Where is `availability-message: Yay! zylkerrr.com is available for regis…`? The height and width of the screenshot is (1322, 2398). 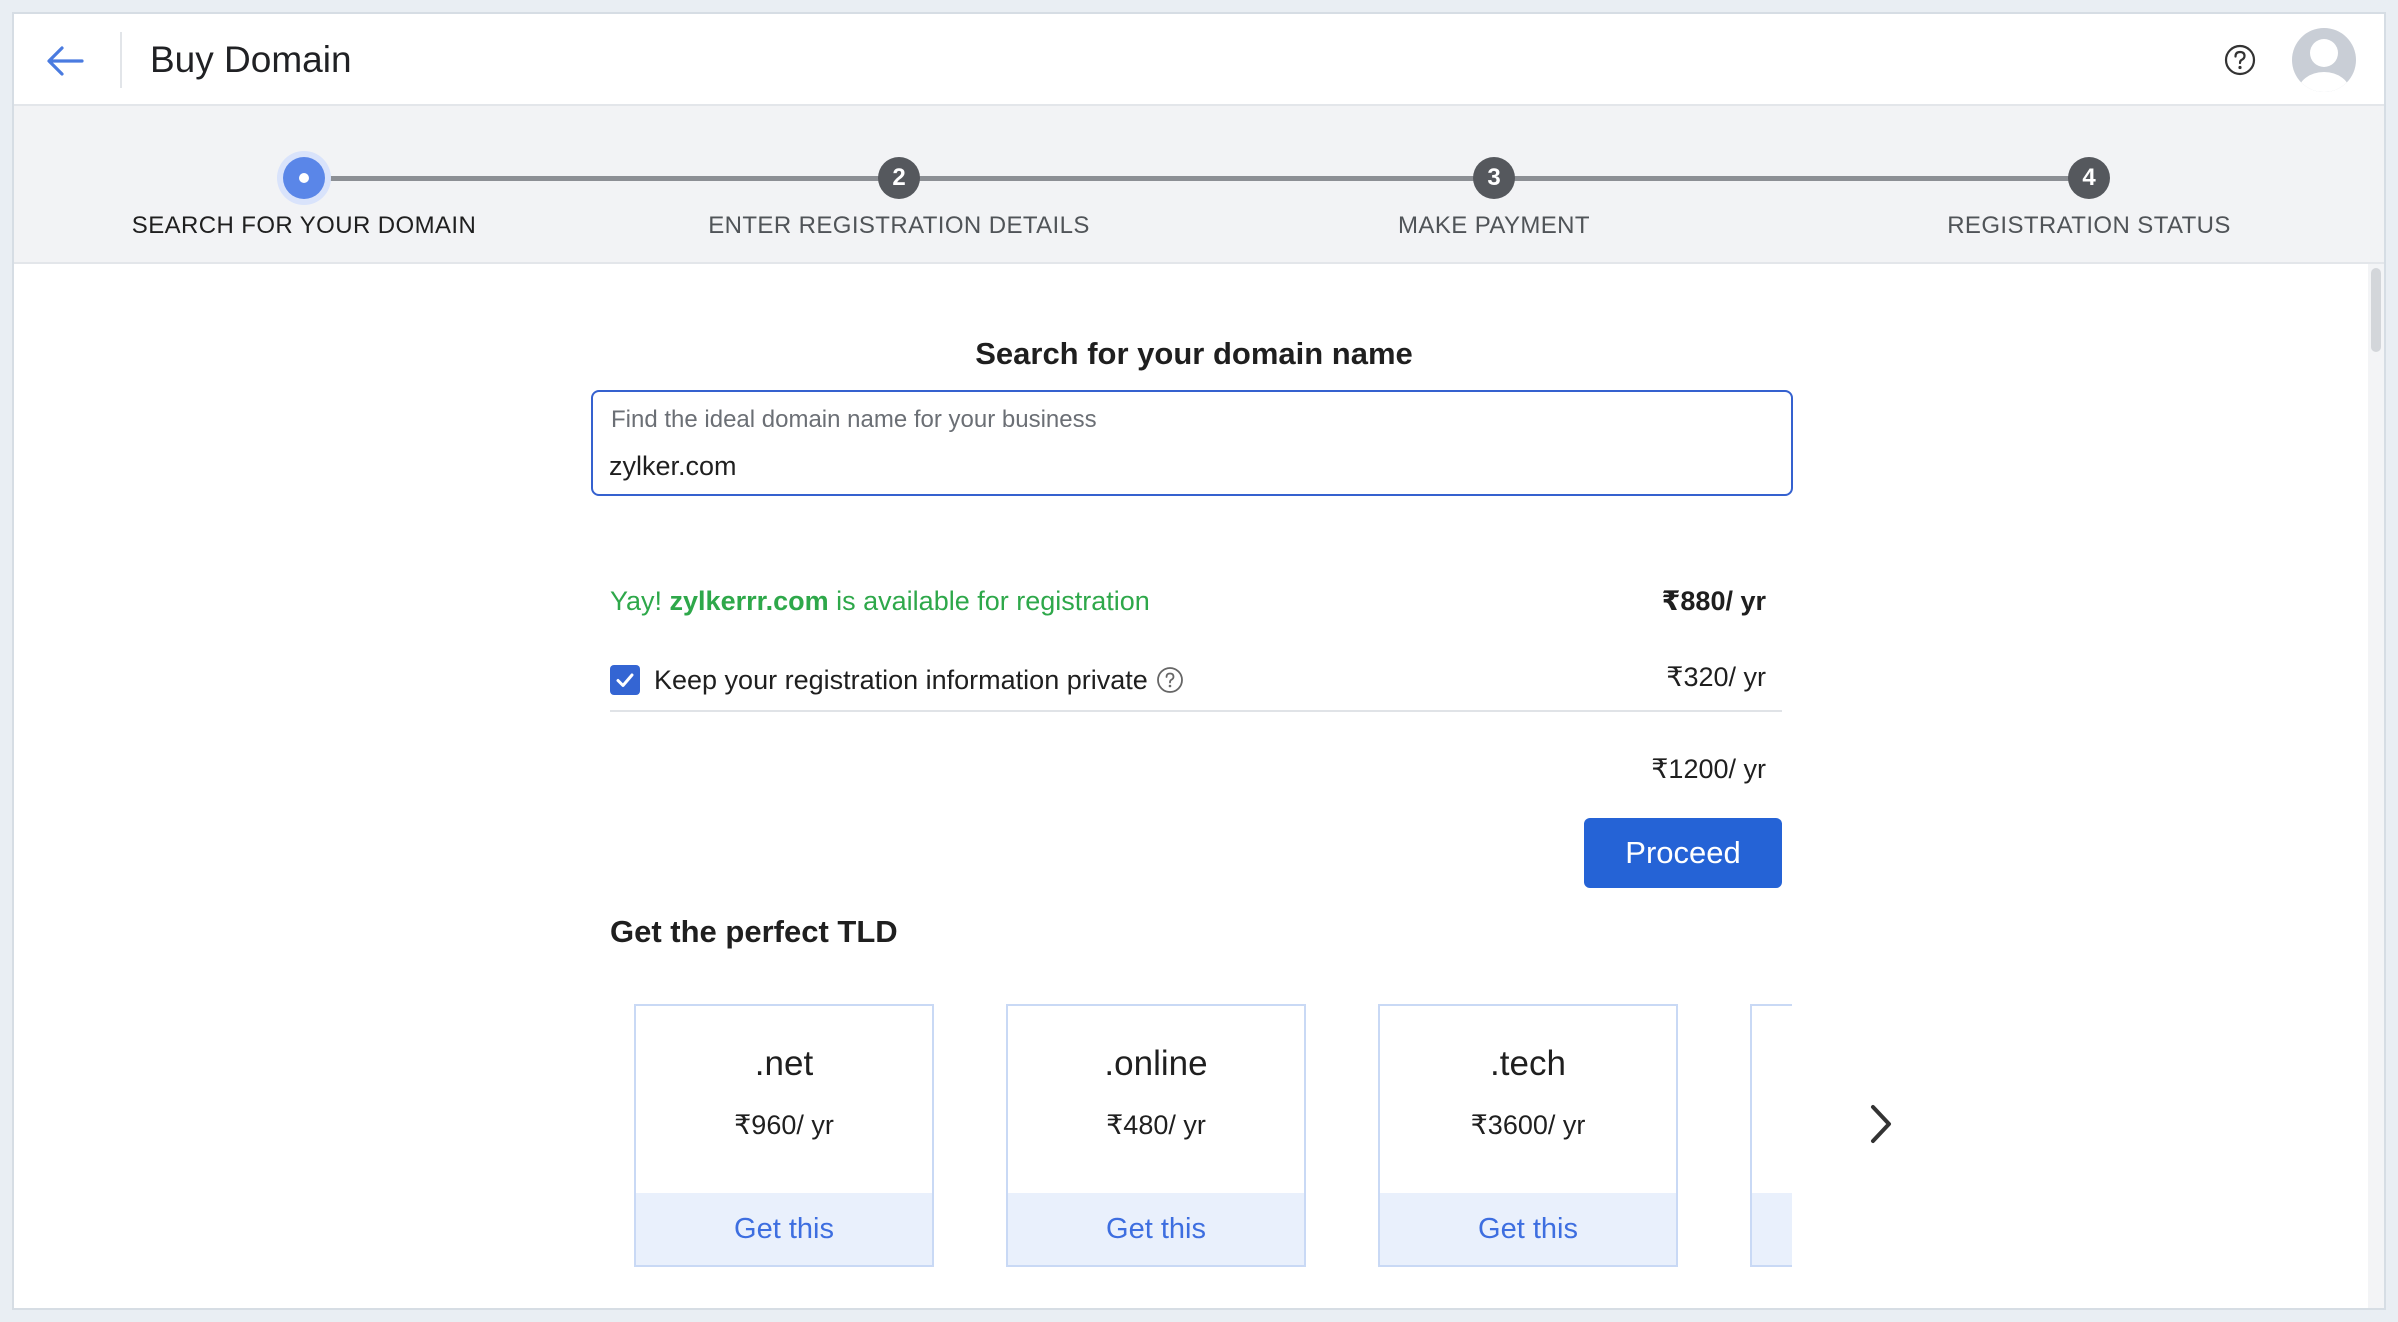 availability-message: Yay! zylkerrr.com is available for regis… is located at coordinates (880, 601).